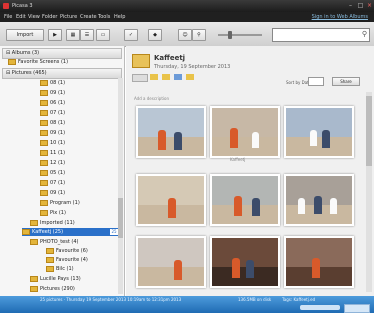  Describe the element at coordinates (350, 5) in the screenshot. I see `minimize-icon: –` at that location.